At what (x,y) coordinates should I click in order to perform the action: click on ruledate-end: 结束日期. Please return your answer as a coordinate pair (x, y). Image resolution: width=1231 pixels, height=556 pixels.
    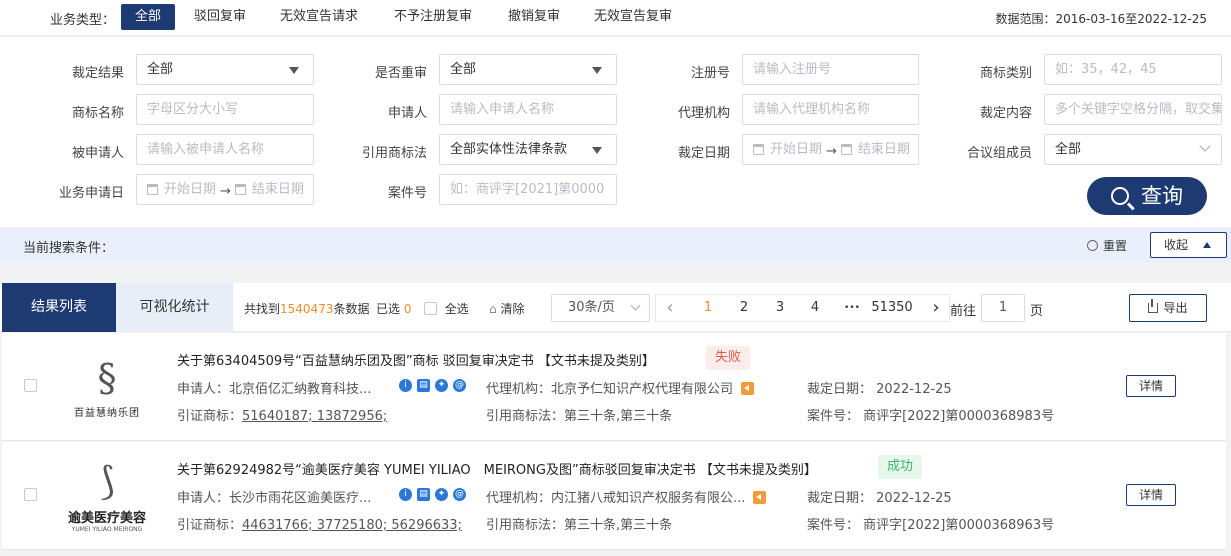
    Looking at the image, I should click on (875, 149).